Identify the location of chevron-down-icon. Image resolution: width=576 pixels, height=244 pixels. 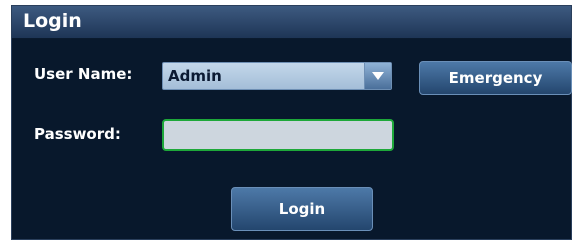
(378, 76).